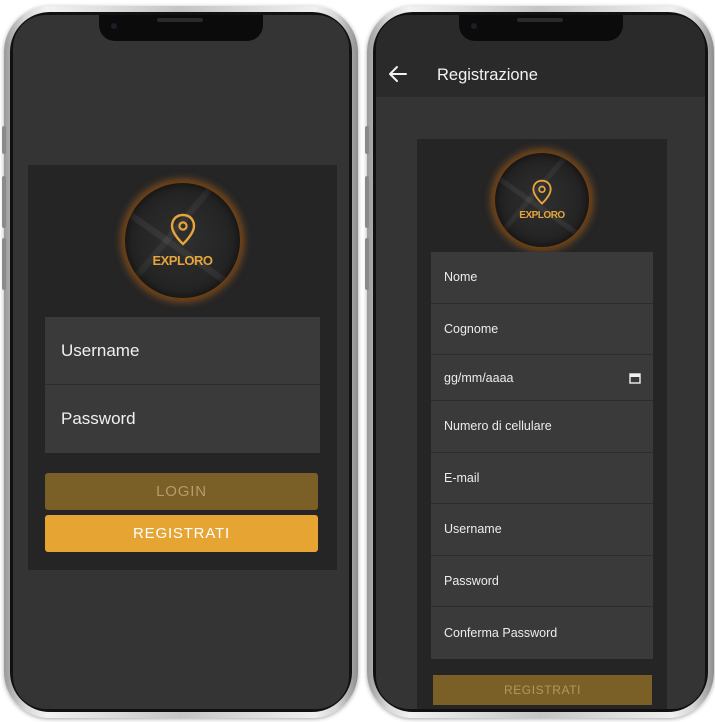 The height and width of the screenshot is (722, 715). Describe the element at coordinates (462, 477) in the screenshot. I see `field-label: E-mail` at that location.